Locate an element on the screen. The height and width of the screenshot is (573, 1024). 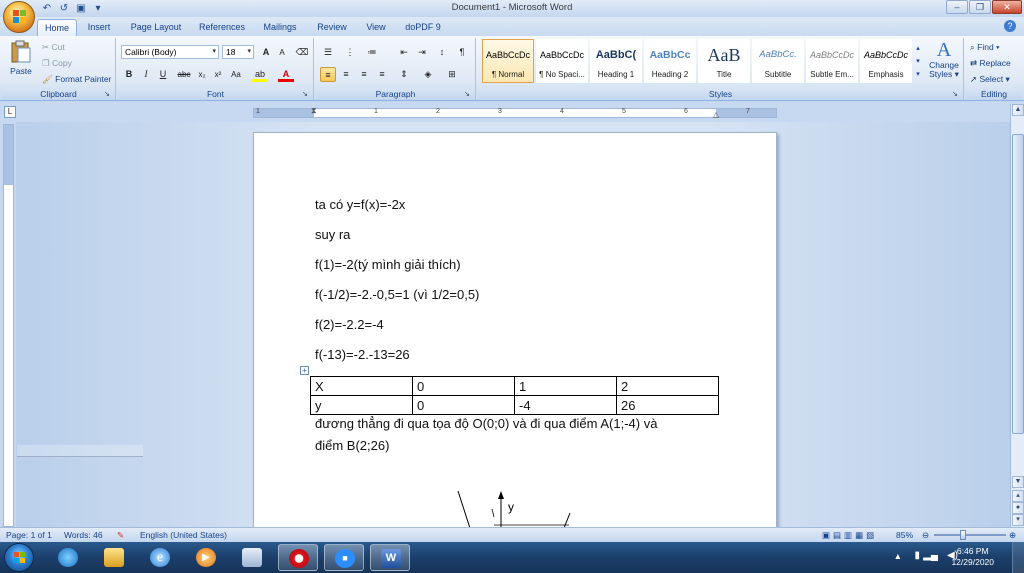
minimize-button: – is located at coordinates (957, 7).